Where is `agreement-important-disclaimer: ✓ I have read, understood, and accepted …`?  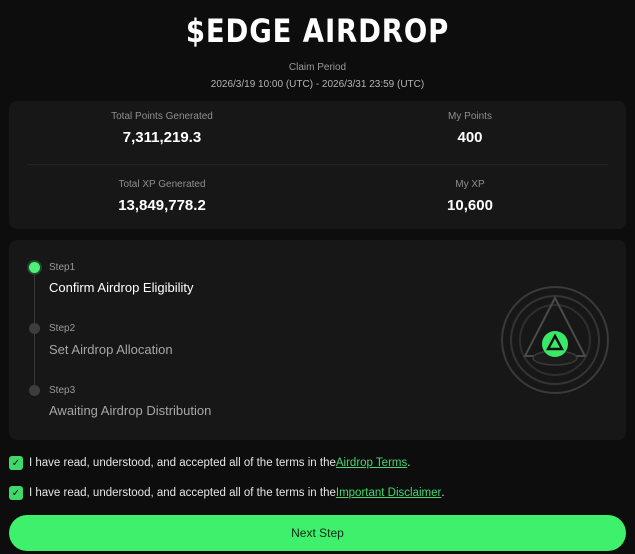
agreement-important-disclaimer: ✓ I have read, understood, and accepted … is located at coordinates (227, 493).